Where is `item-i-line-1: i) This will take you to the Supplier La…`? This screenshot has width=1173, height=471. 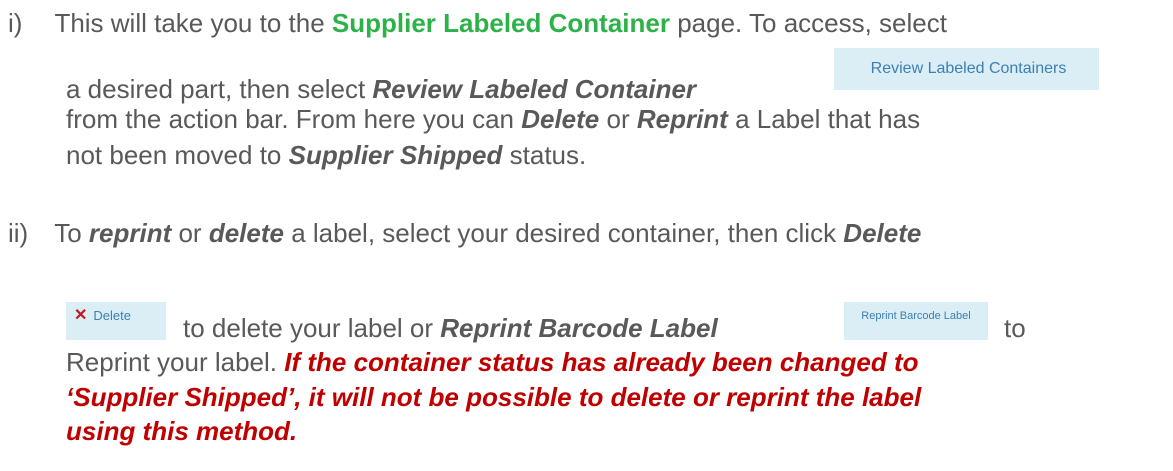 item-i-line-1: i) This will take you to the Supplier La… is located at coordinates (477, 23).